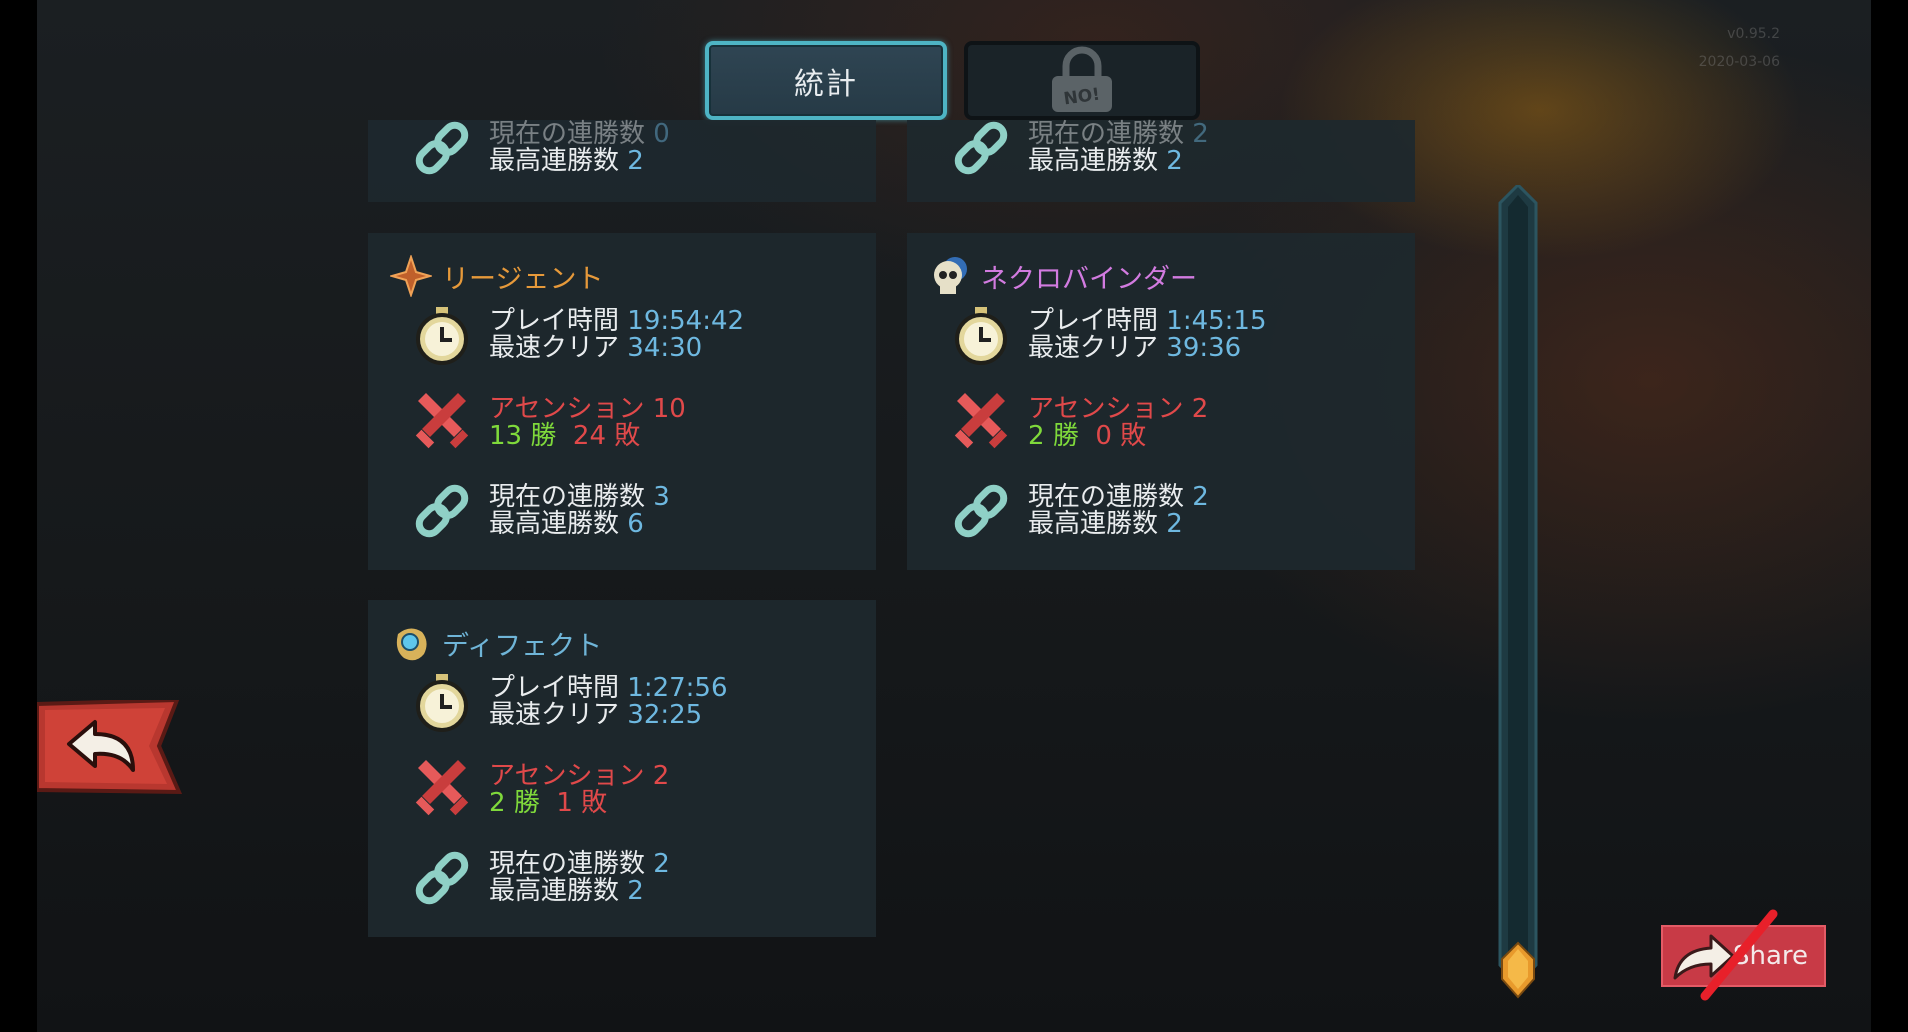  I want to click on ascension-row: アセンション 2 2 勝 0 敗, so click(1078, 423).